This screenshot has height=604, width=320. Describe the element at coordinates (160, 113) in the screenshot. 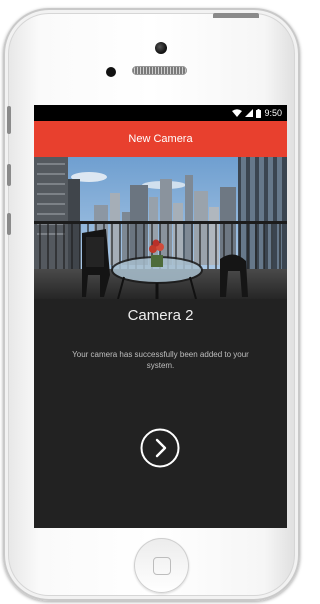

I see `status-bar: 9:50` at that location.